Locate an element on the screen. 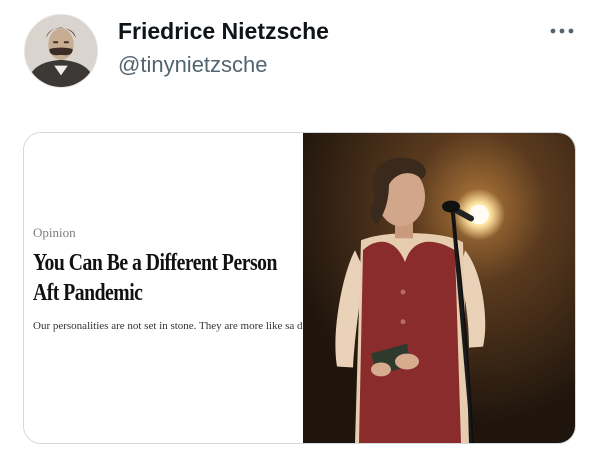  more-options-button is located at coordinates (562, 31).